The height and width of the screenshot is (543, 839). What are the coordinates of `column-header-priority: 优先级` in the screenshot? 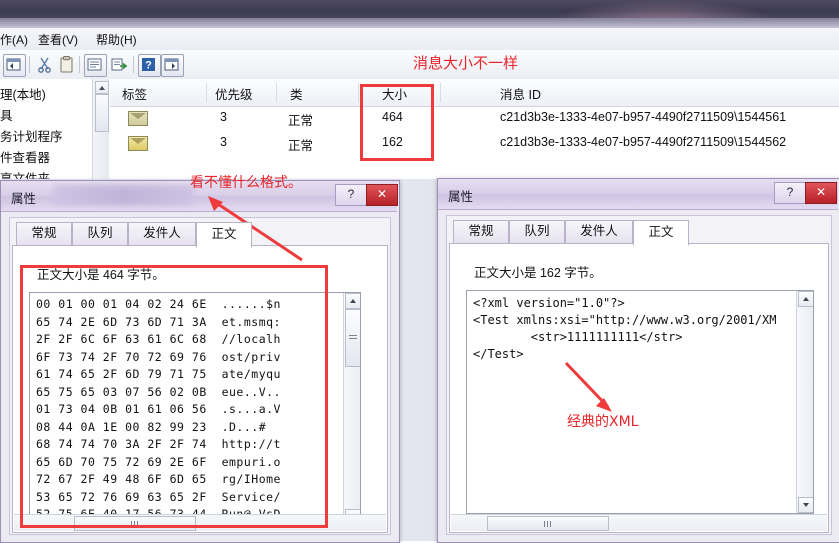 It's located at (234, 93).